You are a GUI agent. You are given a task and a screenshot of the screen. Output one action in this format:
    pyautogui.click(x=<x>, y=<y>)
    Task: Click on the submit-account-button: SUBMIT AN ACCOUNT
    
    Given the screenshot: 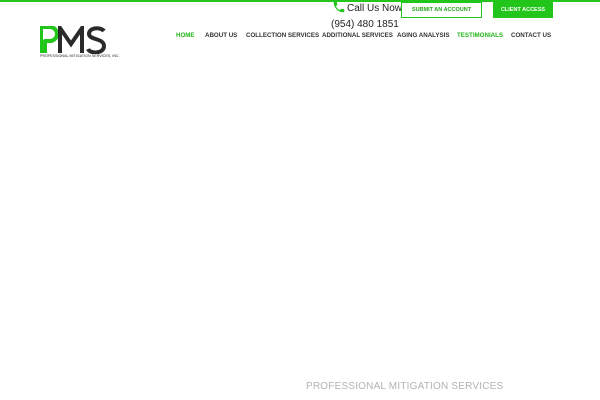 What is the action you would take?
    pyautogui.click(x=441, y=10)
    